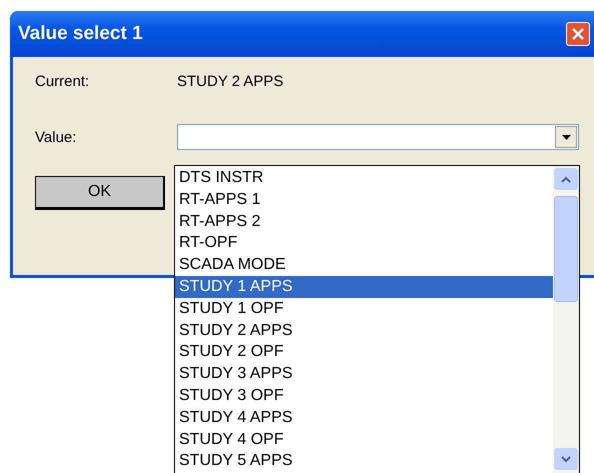 The height and width of the screenshot is (473, 594). I want to click on list-item: STUDY 4 OPF, so click(364, 439).